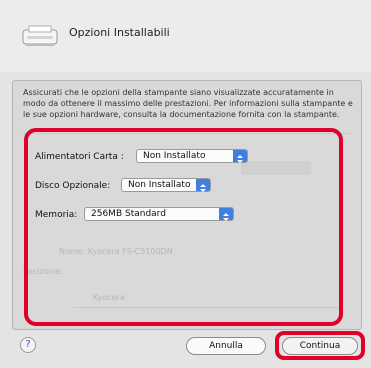 This screenshot has height=368, width=371. I want to click on paper-feeder-label: Alimentatori Carta :, so click(79, 157).